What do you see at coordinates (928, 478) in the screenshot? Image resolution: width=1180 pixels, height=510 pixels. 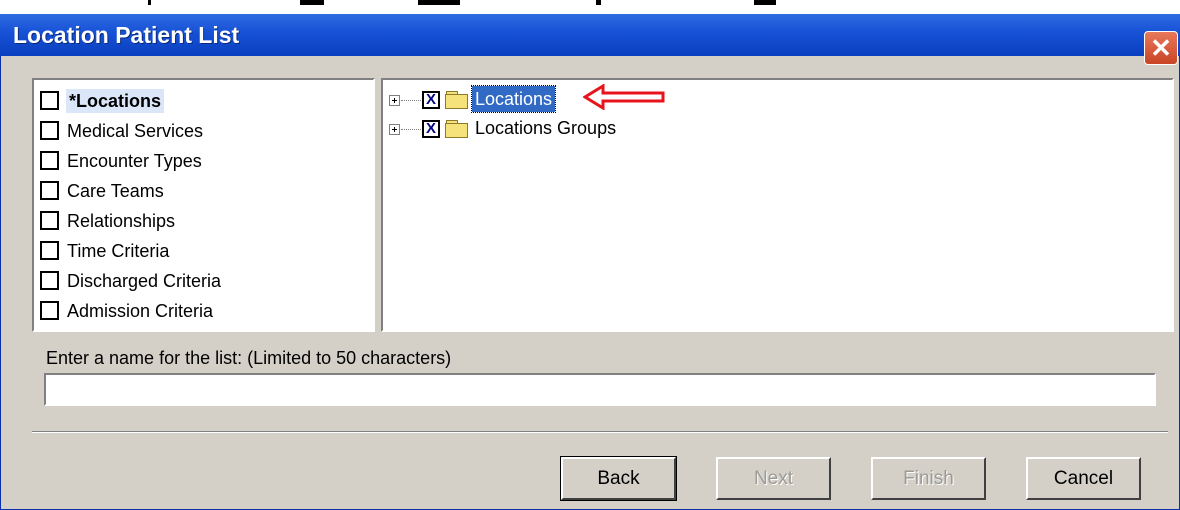 I see `finish-button: Finish` at bounding box center [928, 478].